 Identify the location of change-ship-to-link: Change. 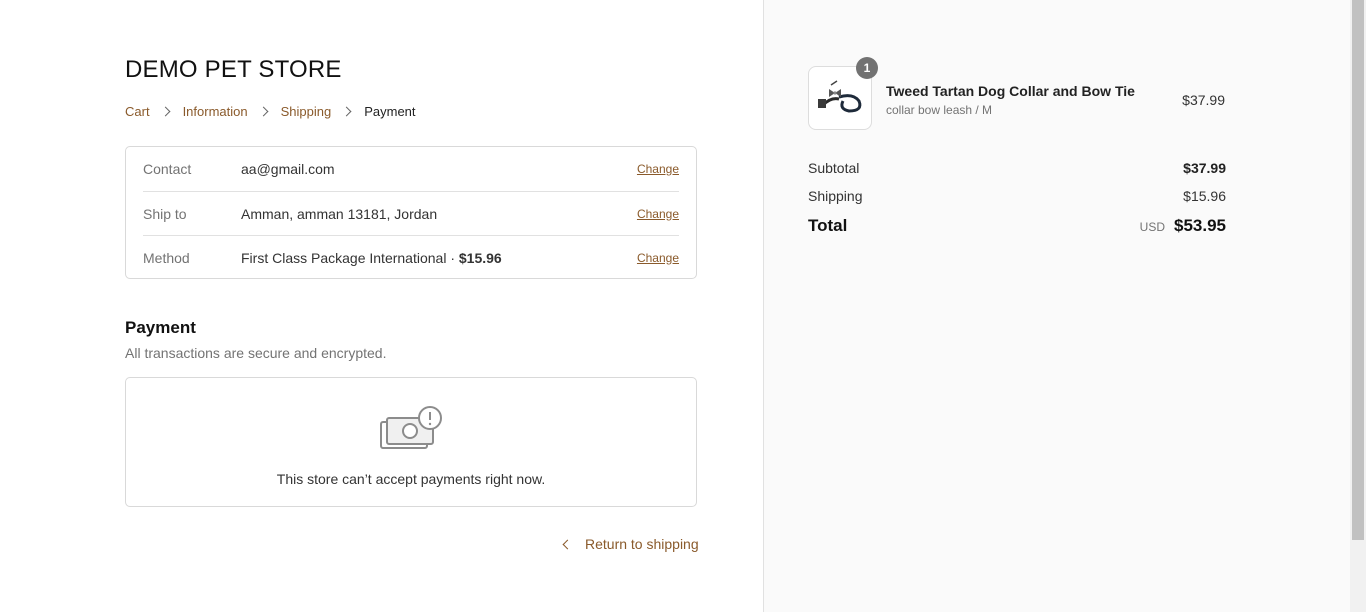
(658, 214).